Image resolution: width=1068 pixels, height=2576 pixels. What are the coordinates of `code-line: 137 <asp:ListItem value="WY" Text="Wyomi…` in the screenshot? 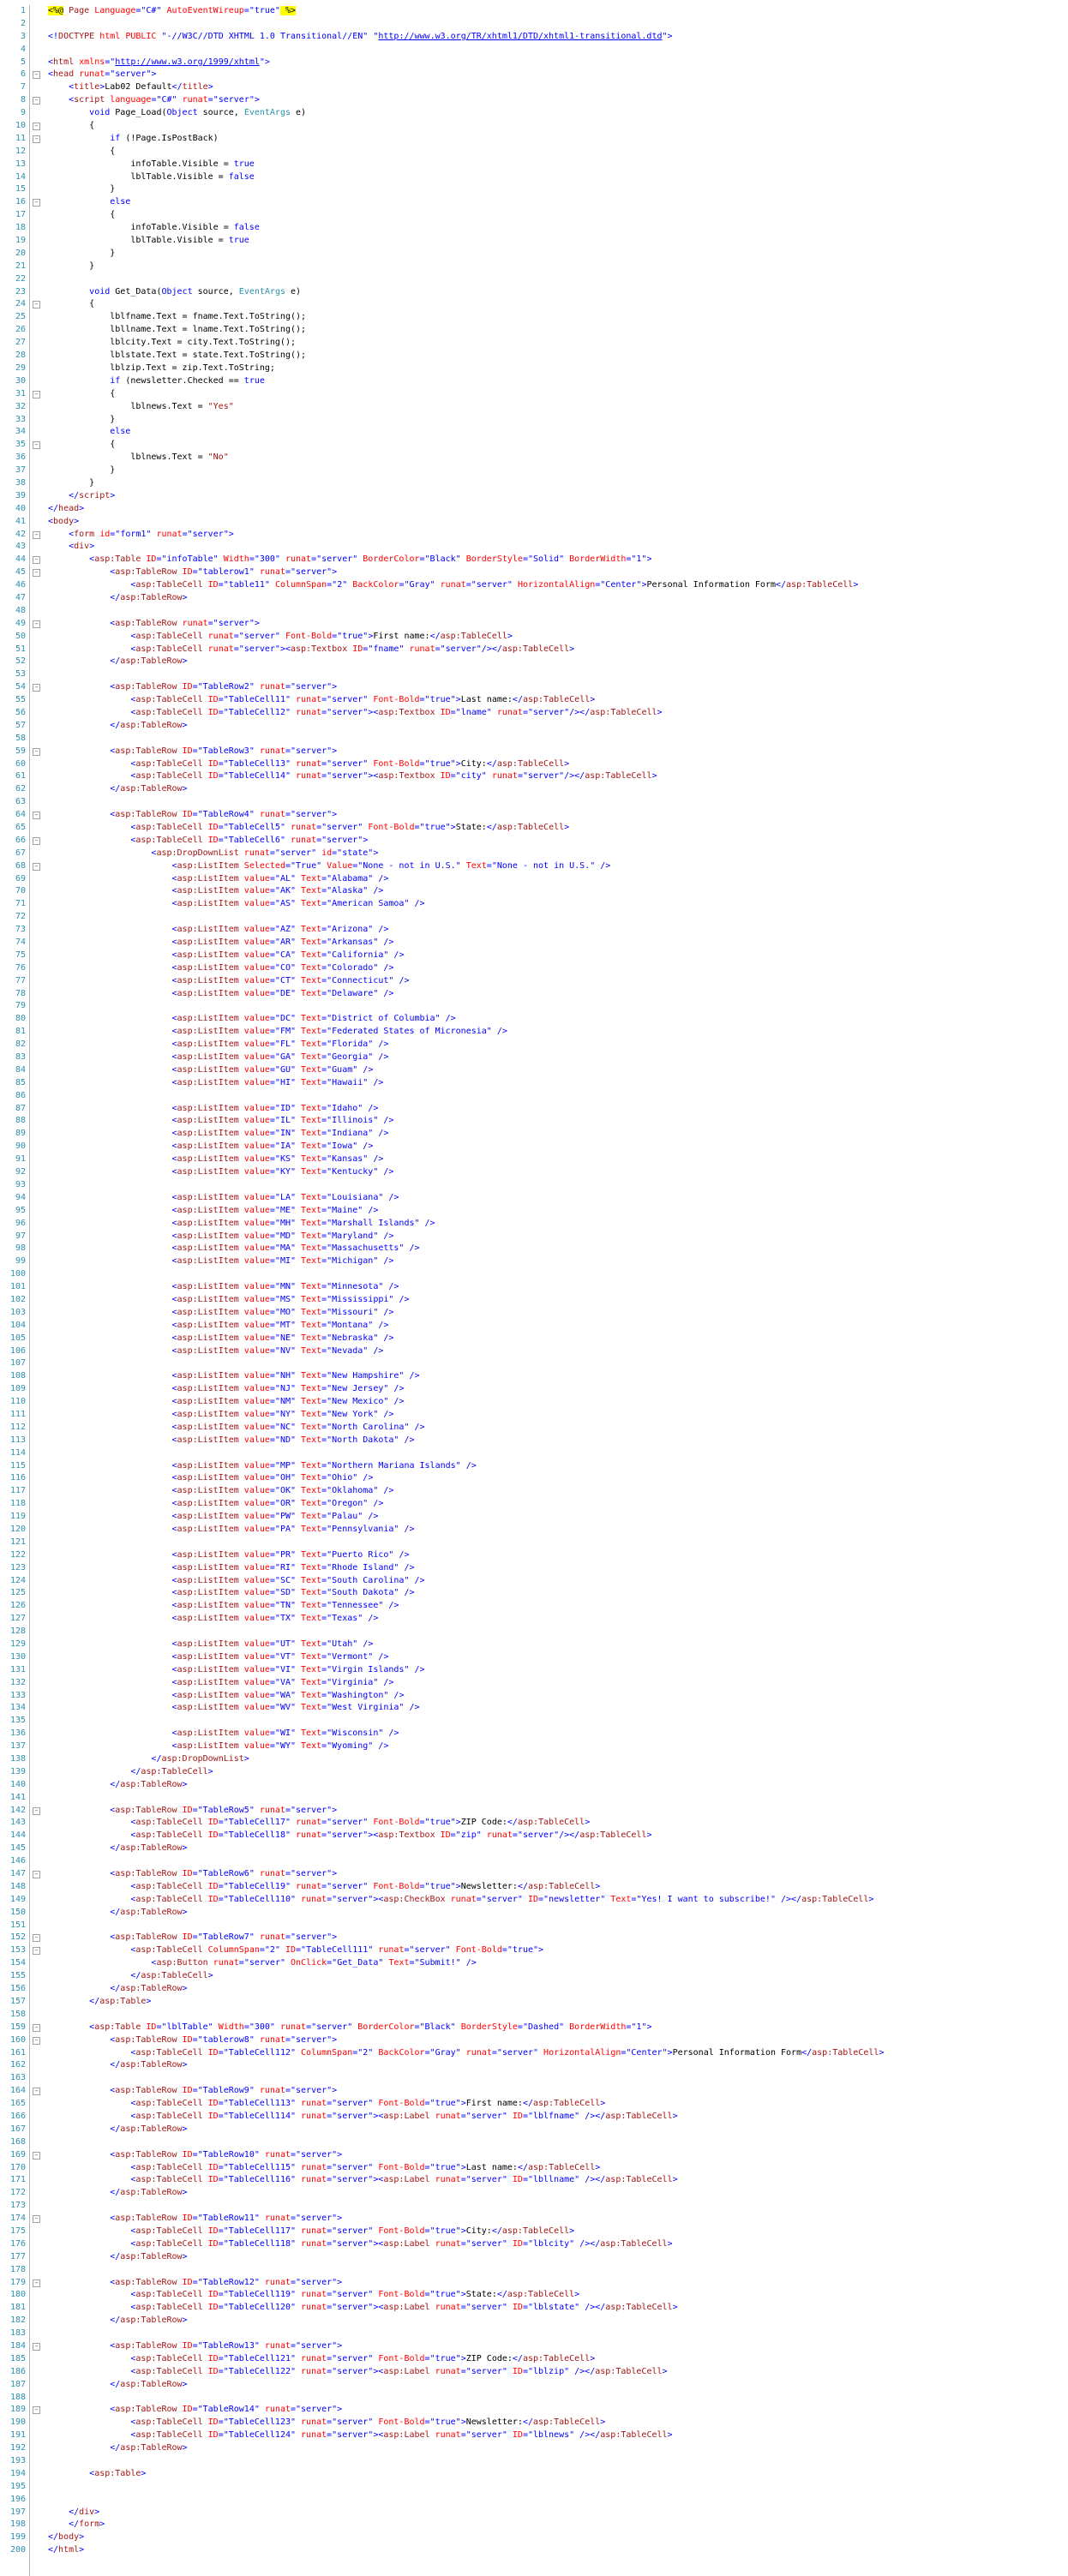 It's located at (534, 1746).